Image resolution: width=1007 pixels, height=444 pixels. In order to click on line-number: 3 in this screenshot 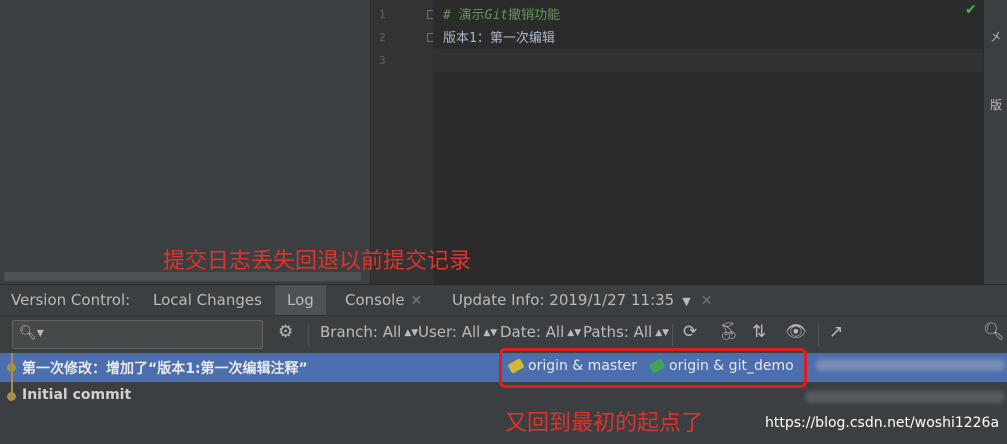, I will do `click(382, 60)`.